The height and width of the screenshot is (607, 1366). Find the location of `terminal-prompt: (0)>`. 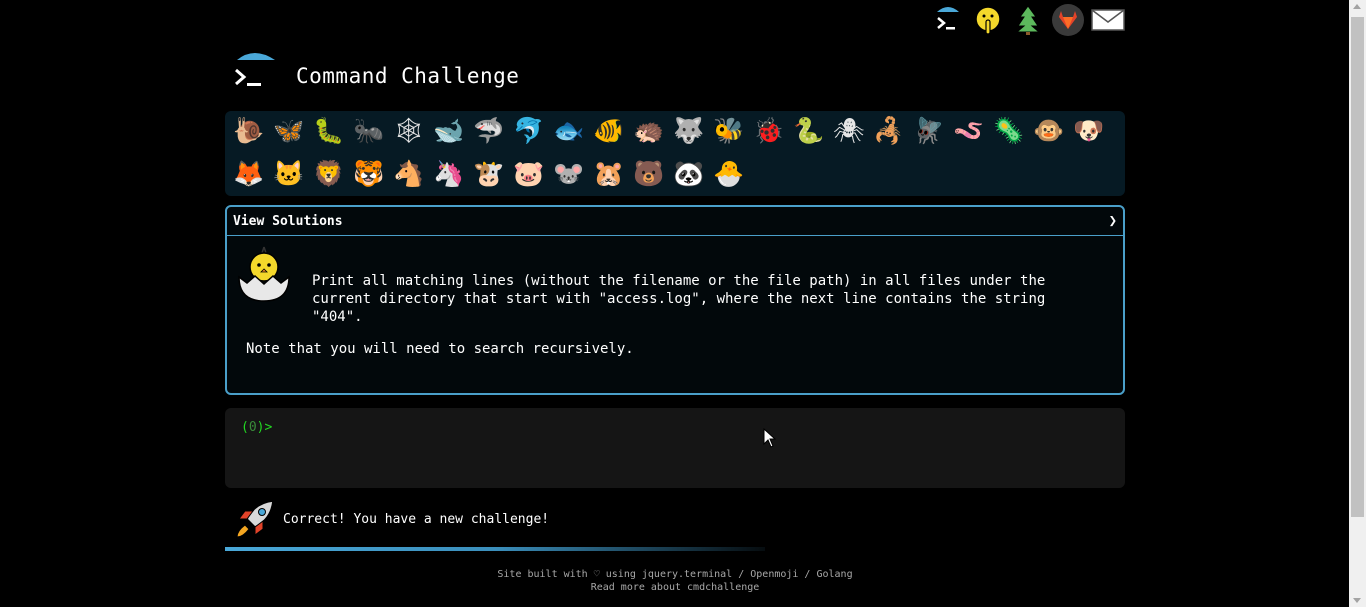

terminal-prompt: (0)> is located at coordinates (256, 427).